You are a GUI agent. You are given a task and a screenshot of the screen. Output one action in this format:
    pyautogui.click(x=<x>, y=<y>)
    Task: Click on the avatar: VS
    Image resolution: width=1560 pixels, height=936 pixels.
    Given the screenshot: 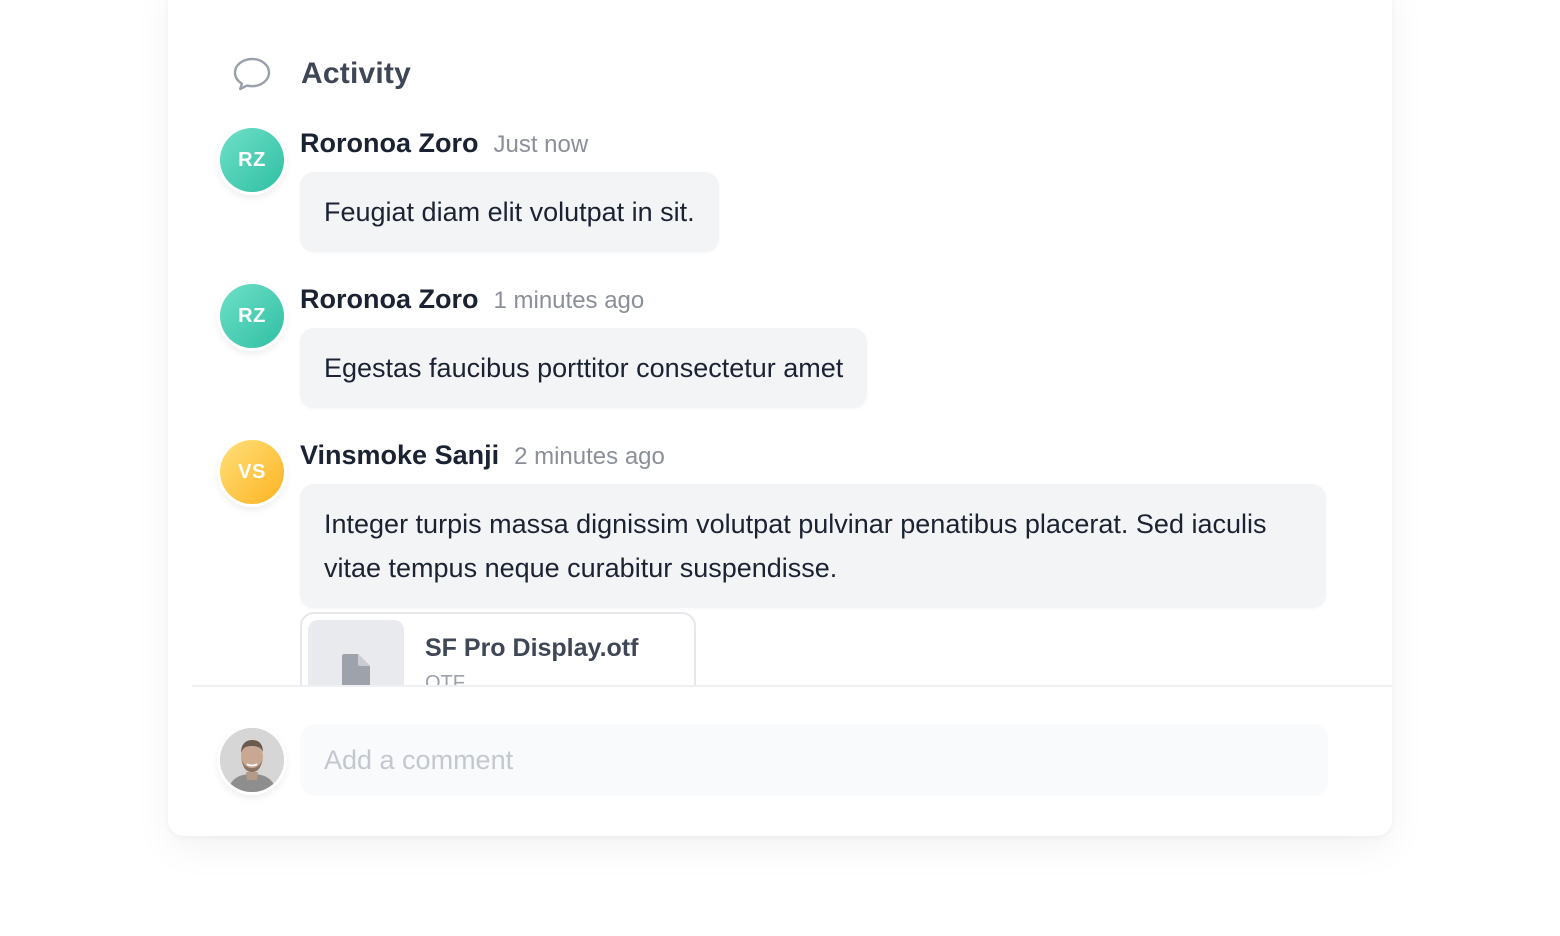 What is the action you would take?
    pyautogui.click(x=252, y=472)
    